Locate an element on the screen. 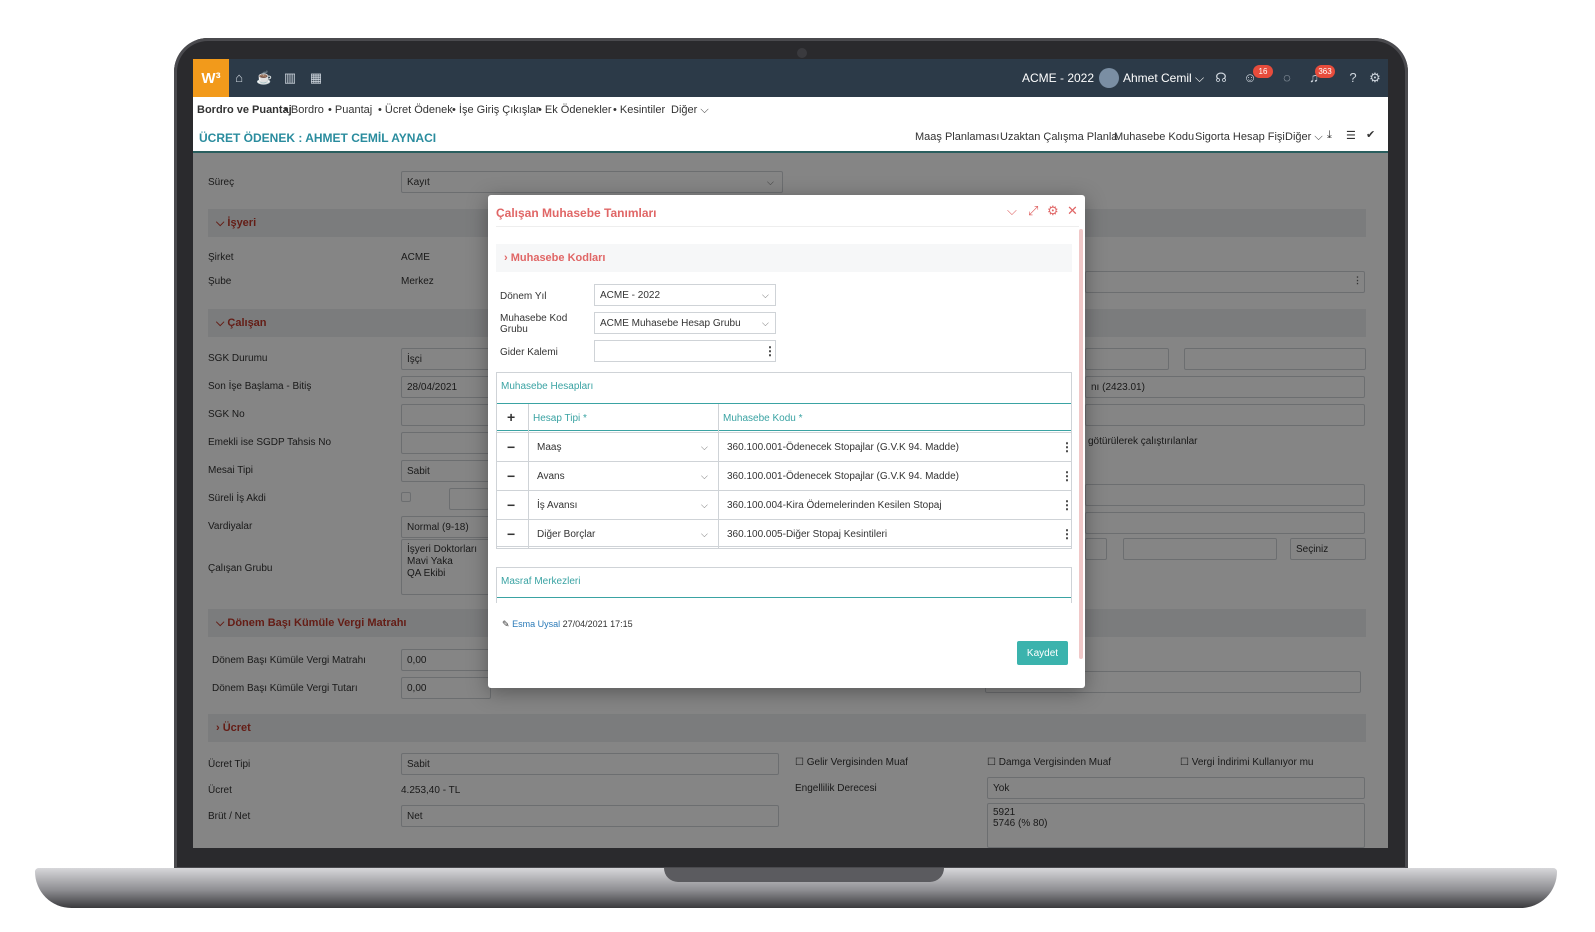 This screenshot has height=932, width=1595. nav-bordro: • Bordro is located at coordinates (304, 110).